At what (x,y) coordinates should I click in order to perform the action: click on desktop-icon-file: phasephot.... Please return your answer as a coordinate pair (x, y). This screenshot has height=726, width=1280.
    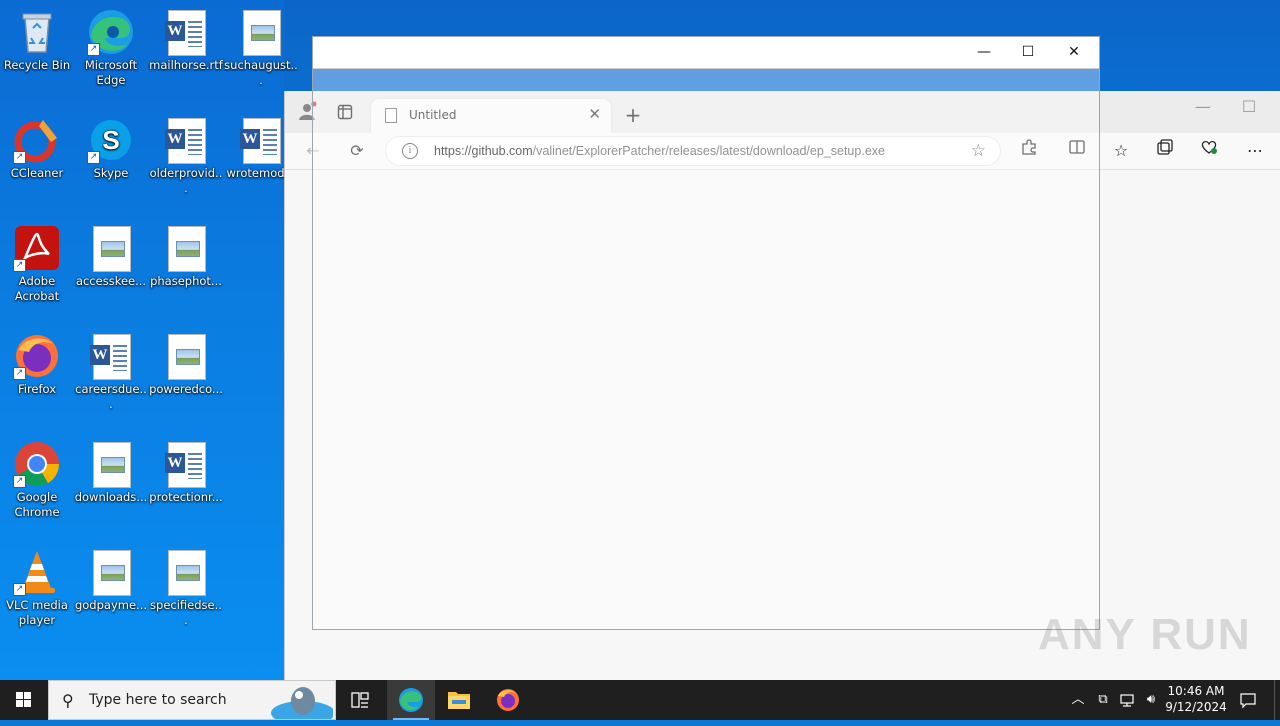
    Looking at the image, I should click on (186, 256).